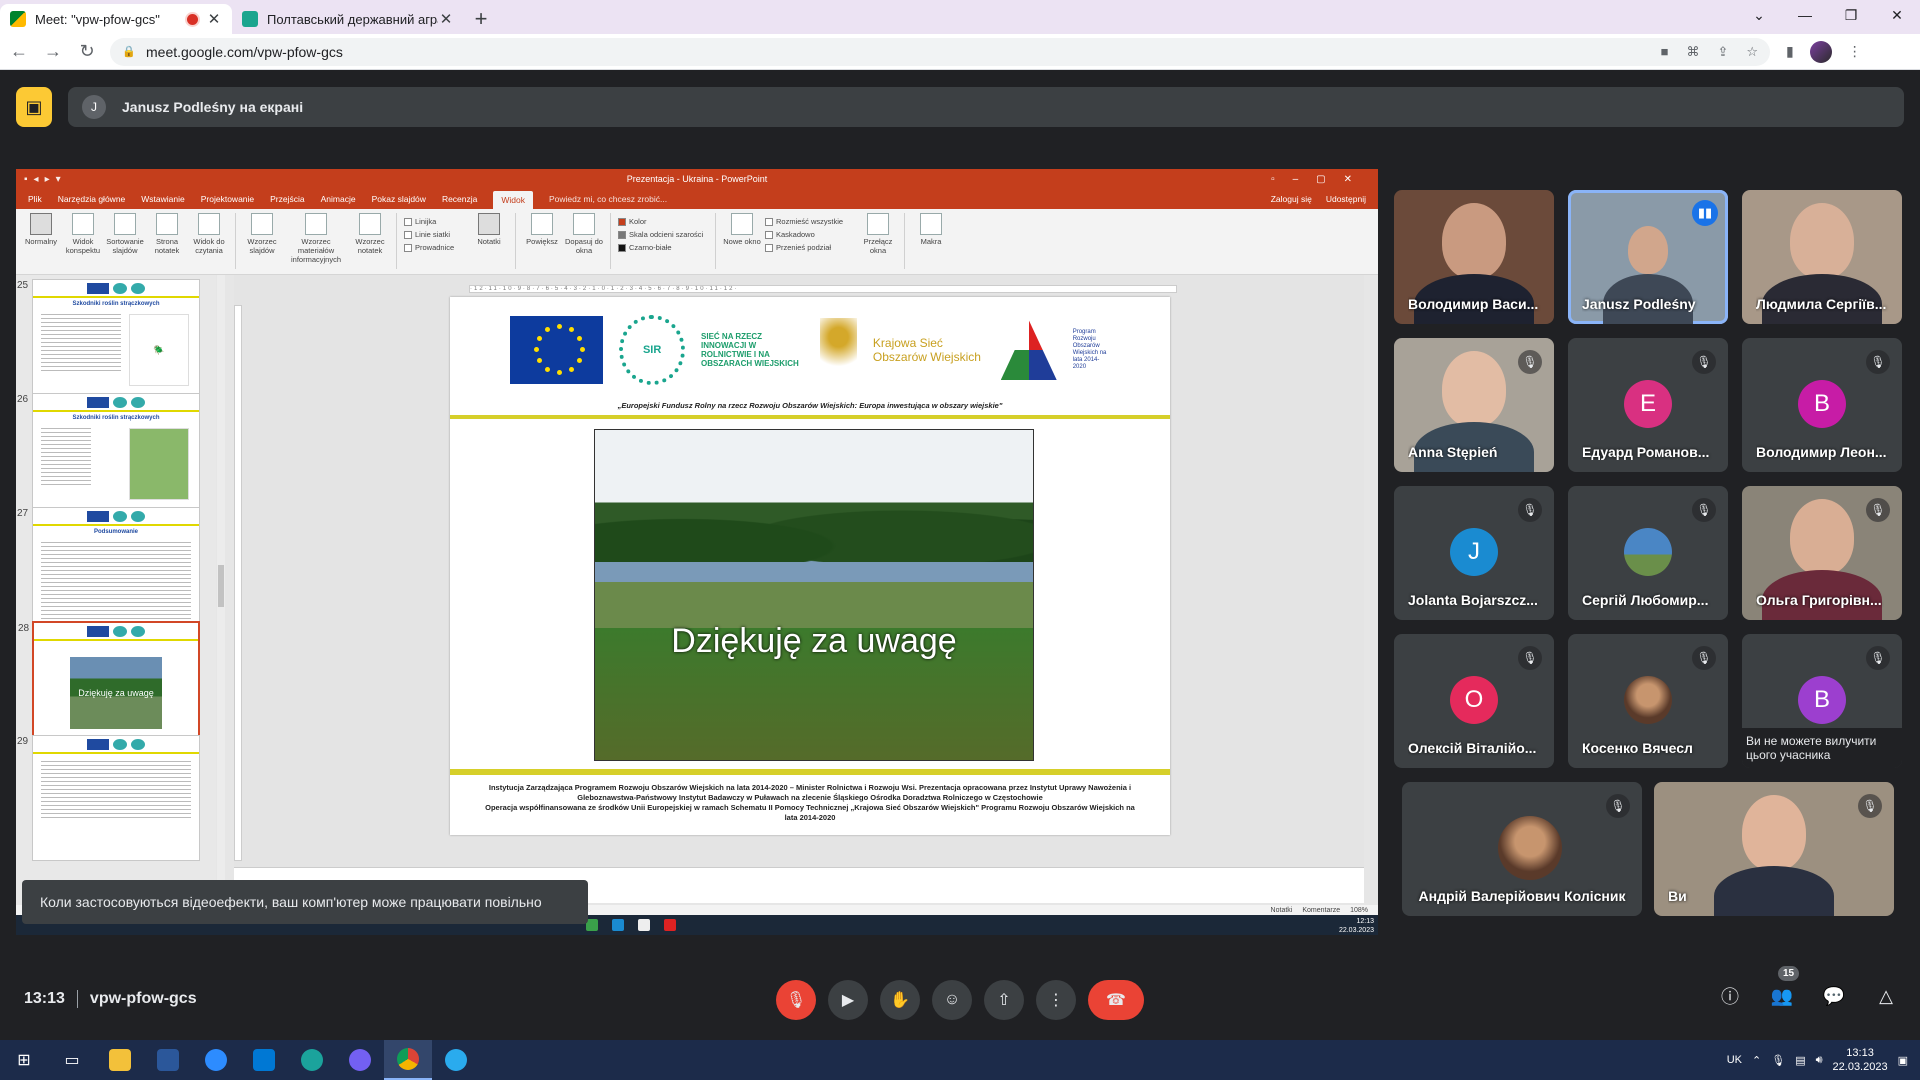 The height and width of the screenshot is (1080, 1920). I want to click on activities-icon: △, so click(1886, 996).